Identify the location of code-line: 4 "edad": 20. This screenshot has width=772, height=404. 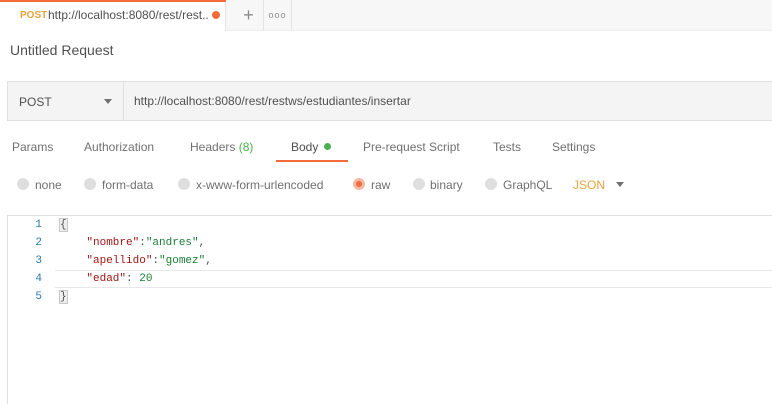
(390, 279).